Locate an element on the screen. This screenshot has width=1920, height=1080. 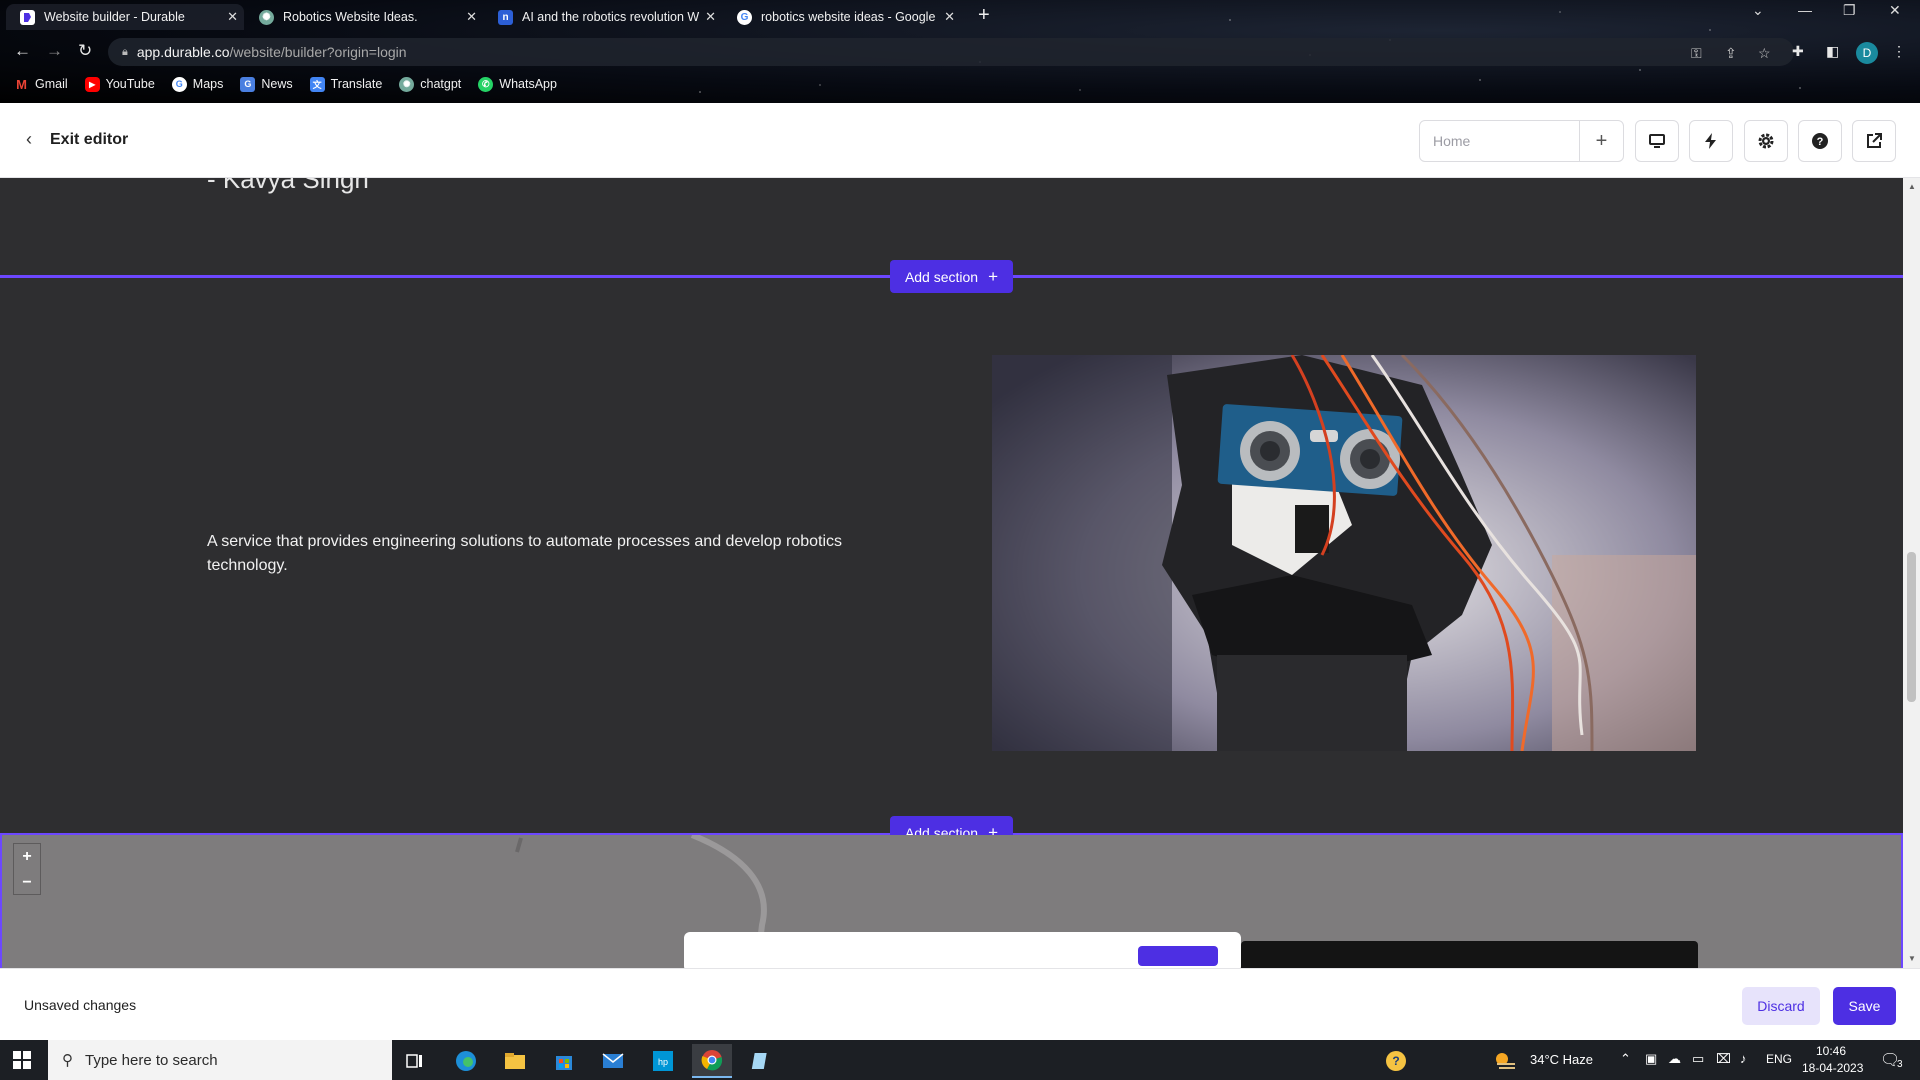
discard-button: Discard is located at coordinates (1781, 1006).